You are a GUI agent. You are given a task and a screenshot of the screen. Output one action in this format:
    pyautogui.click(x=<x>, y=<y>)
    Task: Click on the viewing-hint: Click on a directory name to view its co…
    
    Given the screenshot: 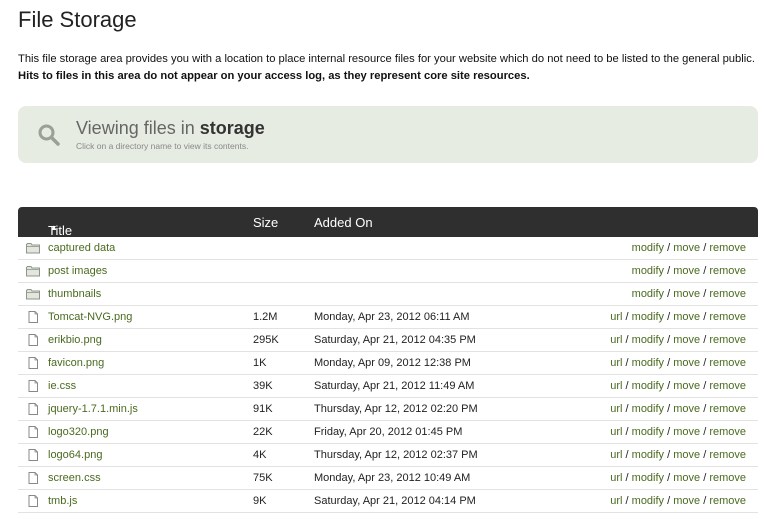 What is the action you would take?
    pyautogui.click(x=162, y=146)
    